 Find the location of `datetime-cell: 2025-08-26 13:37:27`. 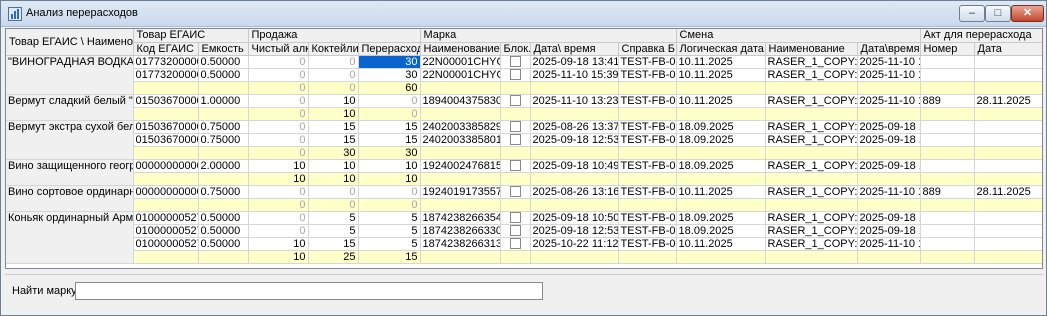

datetime-cell: 2025-08-26 13:37:27 is located at coordinates (574, 127).